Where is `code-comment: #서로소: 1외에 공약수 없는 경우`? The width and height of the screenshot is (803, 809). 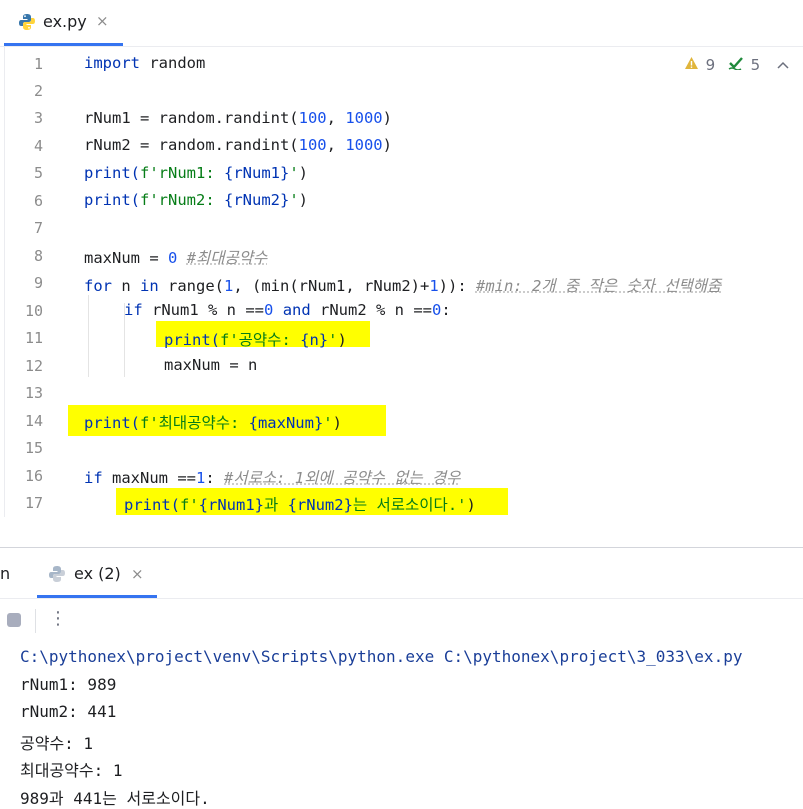 code-comment: #서로소: 1외에 공약수 없는 경우 is located at coordinates (342, 478).